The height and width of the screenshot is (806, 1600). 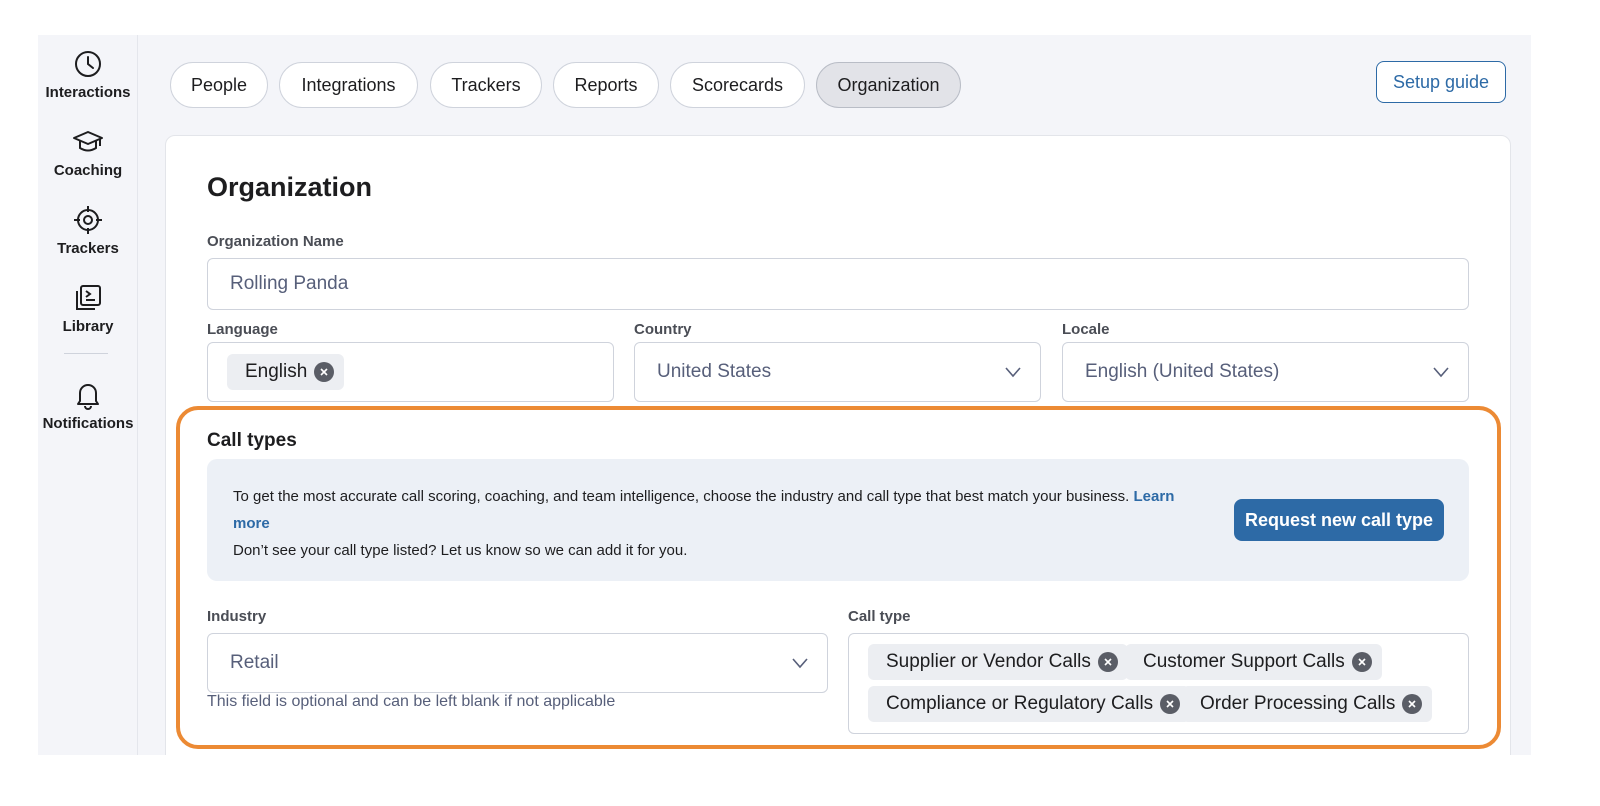 What do you see at coordinates (1441, 82) in the screenshot?
I see `setup-guide-button: Setup guide` at bounding box center [1441, 82].